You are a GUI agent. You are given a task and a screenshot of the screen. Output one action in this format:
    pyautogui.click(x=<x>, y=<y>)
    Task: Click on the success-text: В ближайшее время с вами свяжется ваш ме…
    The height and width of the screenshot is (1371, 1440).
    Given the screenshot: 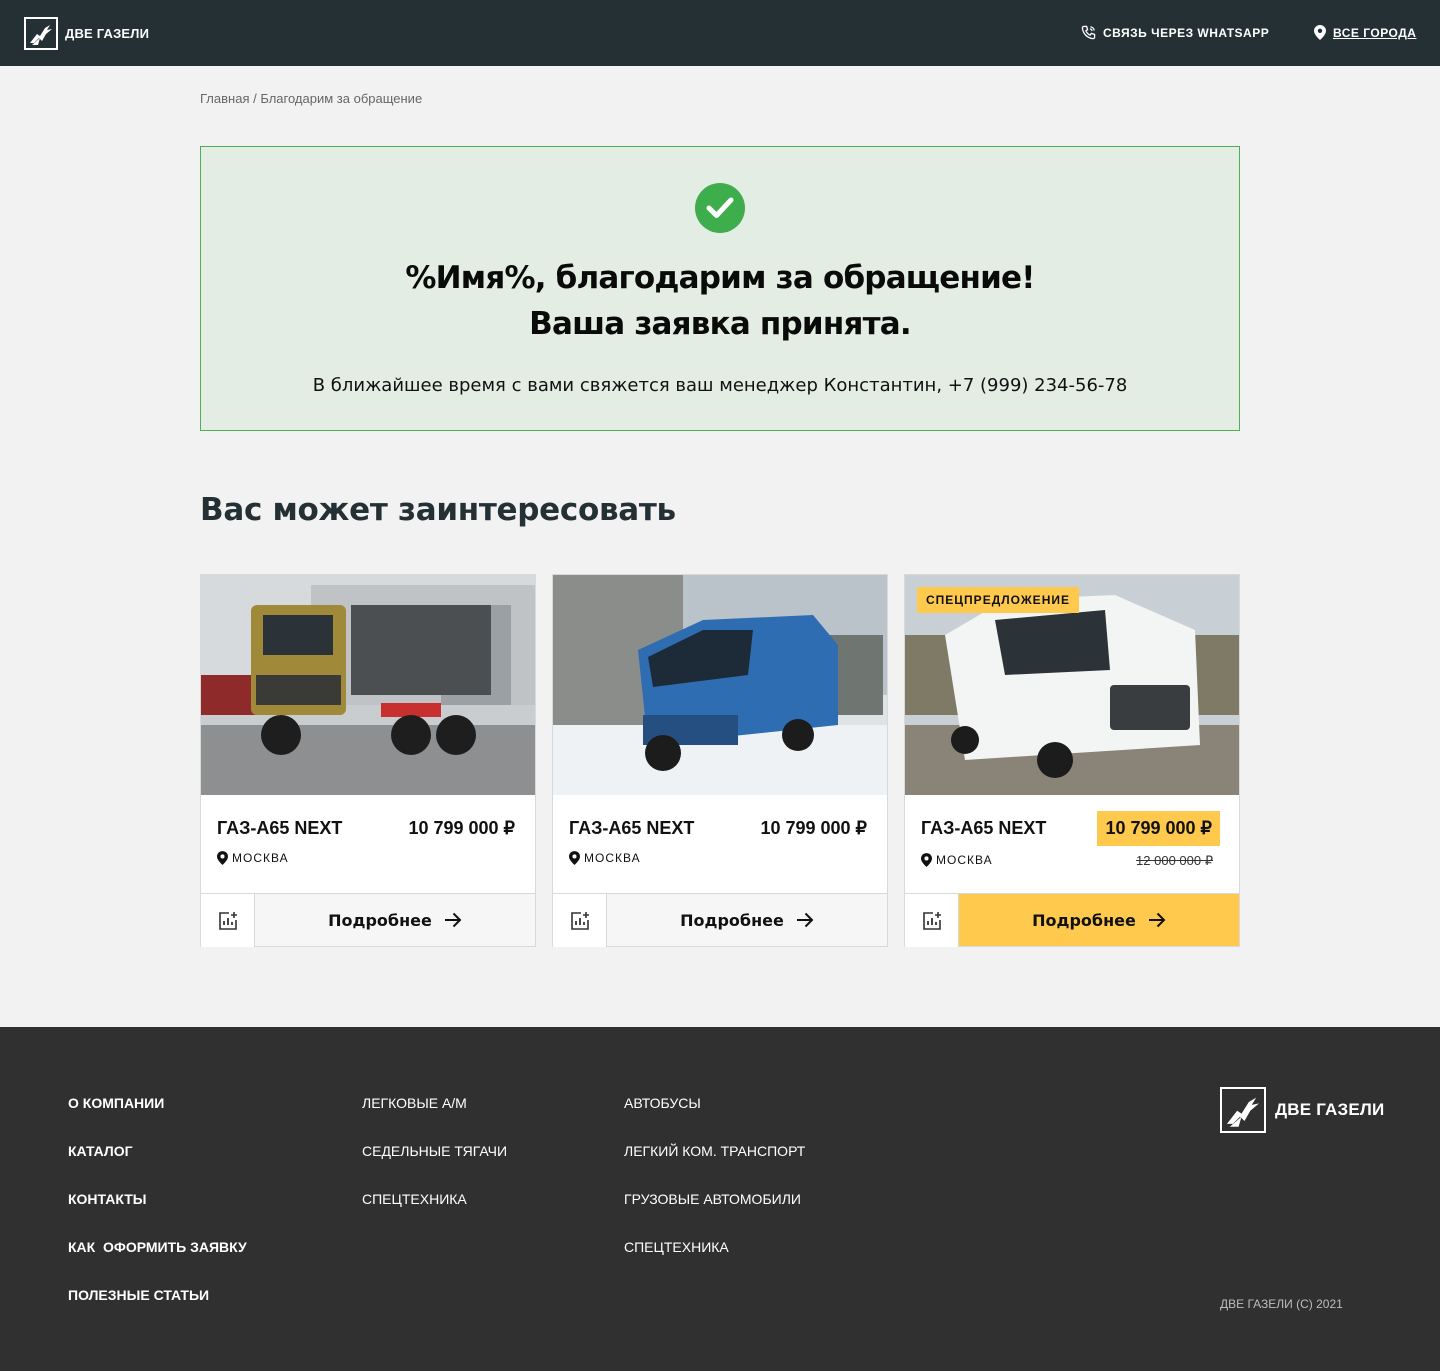 What is the action you would take?
    pyautogui.click(x=720, y=385)
    